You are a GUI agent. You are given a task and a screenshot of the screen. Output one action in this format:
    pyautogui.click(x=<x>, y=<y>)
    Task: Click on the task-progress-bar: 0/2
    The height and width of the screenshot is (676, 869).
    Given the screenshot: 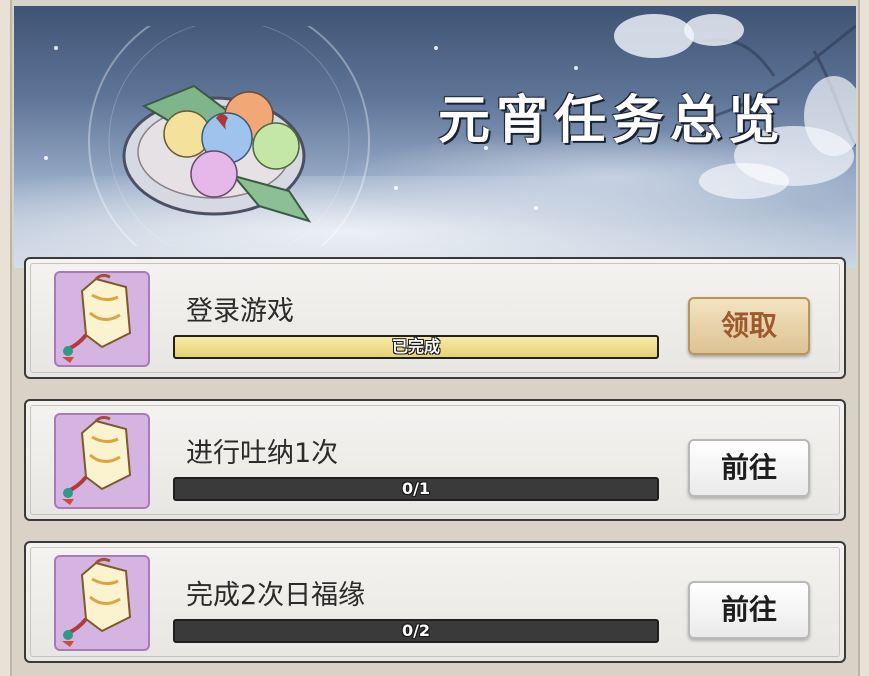 What is the action you would take?
    pyautogui.click(x=416, y=631)
    